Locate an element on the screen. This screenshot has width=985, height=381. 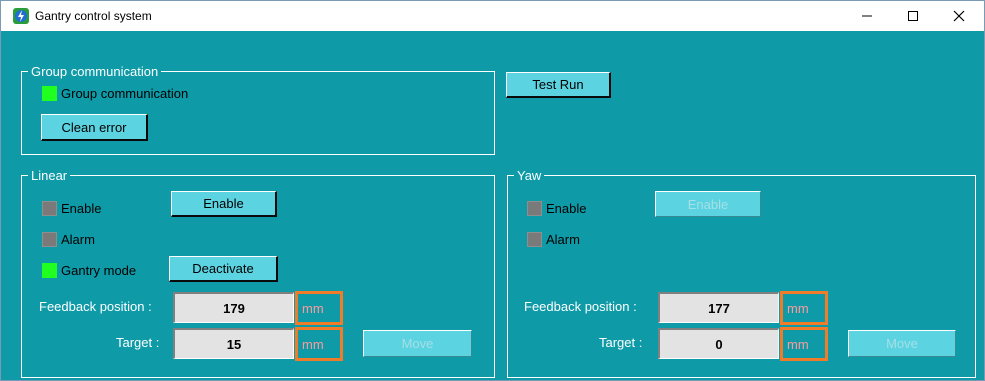
yaw-legend: Yaw is located at coordinates (529, 175).